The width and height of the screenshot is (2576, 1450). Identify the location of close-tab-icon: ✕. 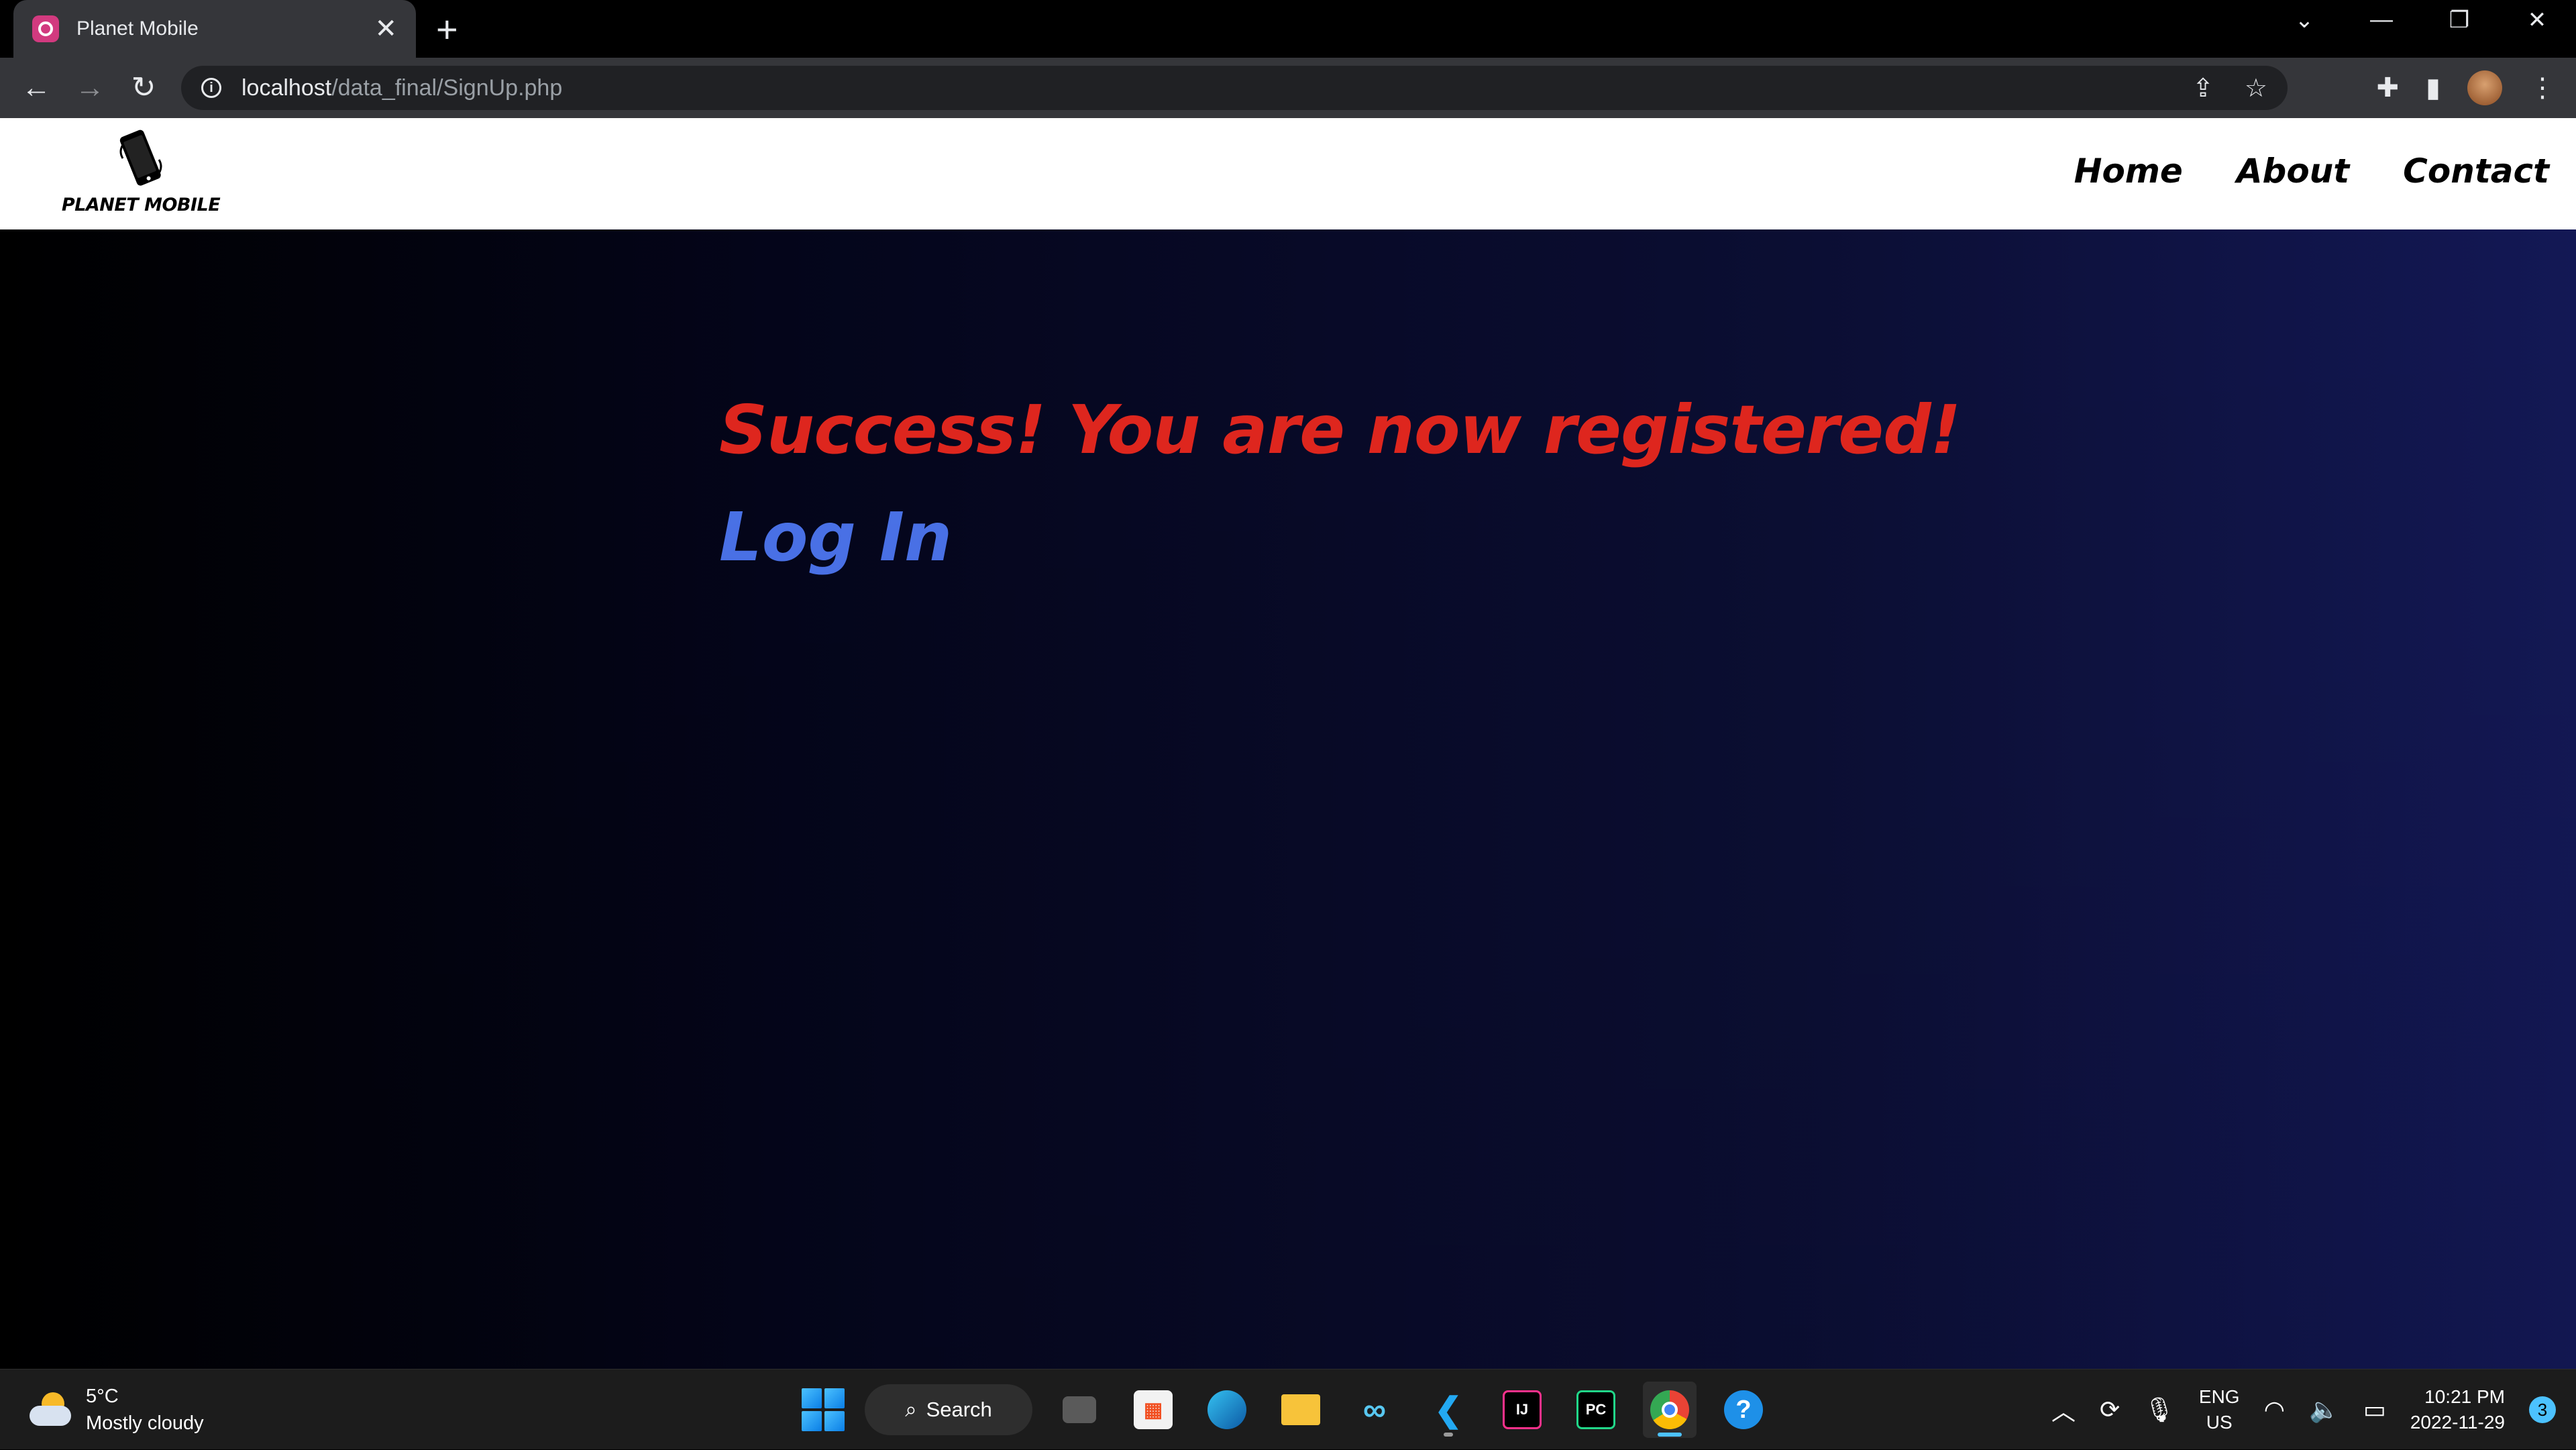
(385, 28).